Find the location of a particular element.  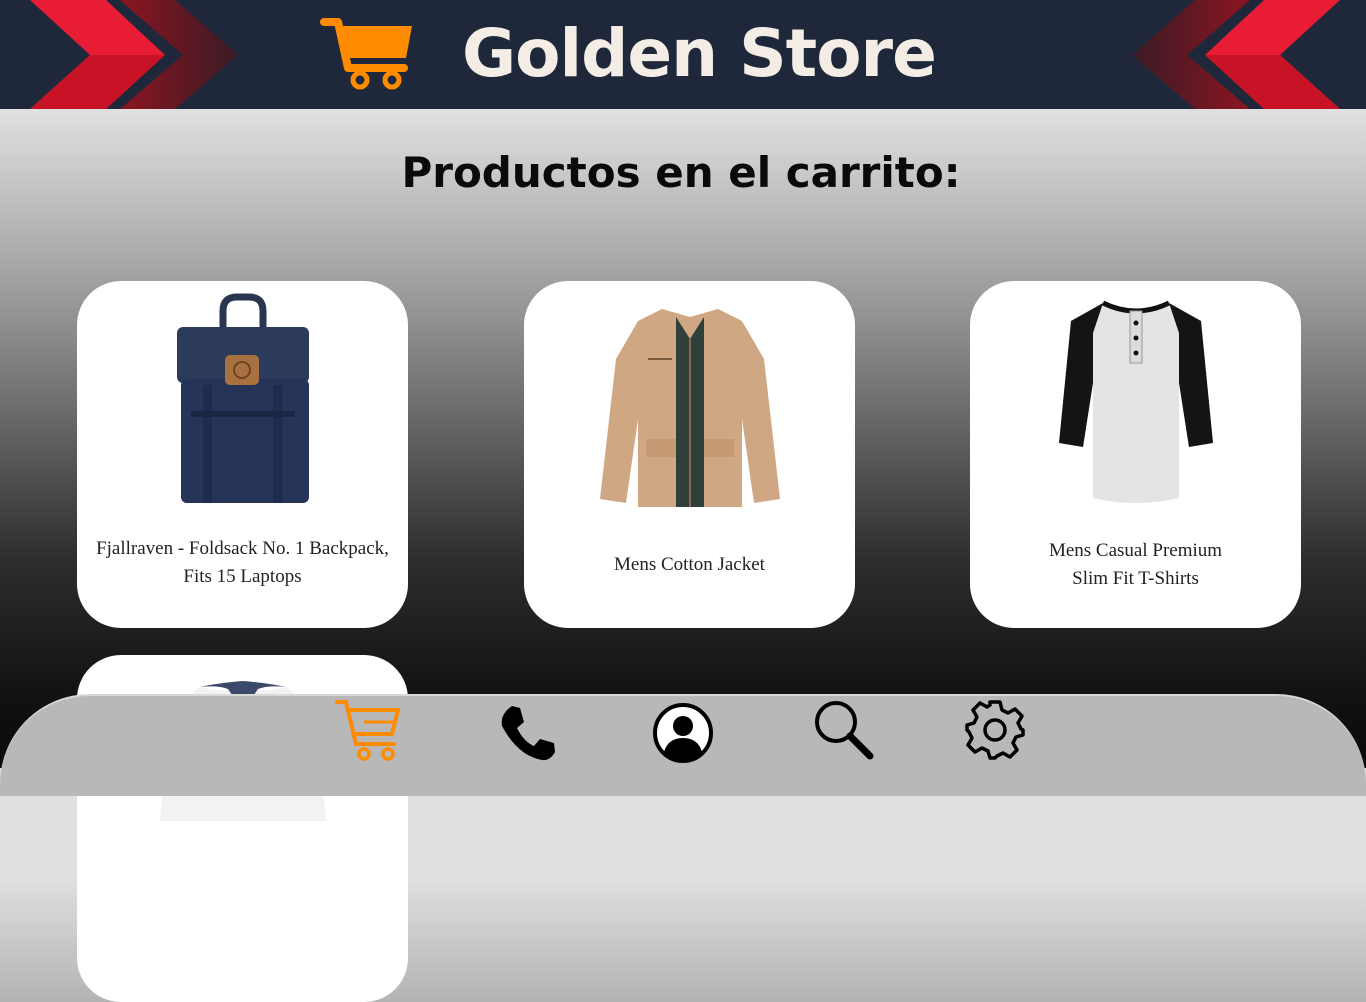

product-card: Mens Casual Premium Slim Fit T-Shirts is located at coordinates (1135, 454).